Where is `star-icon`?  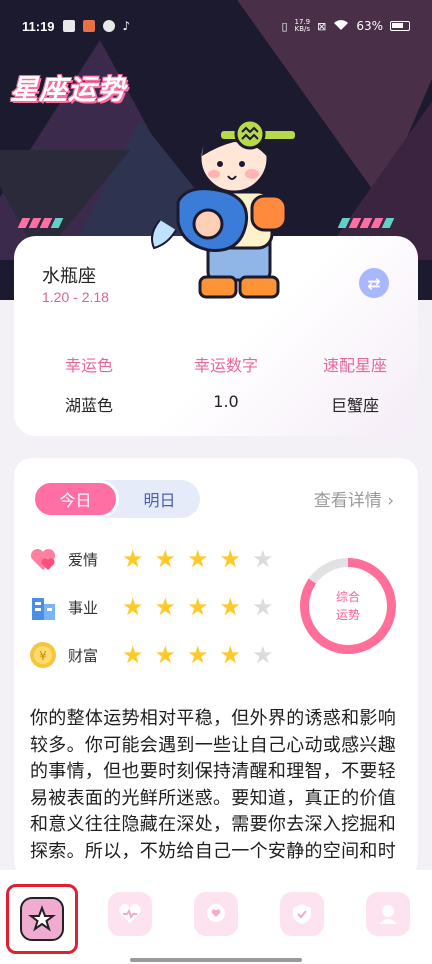 star-icon is located at coordinates (42, 919).